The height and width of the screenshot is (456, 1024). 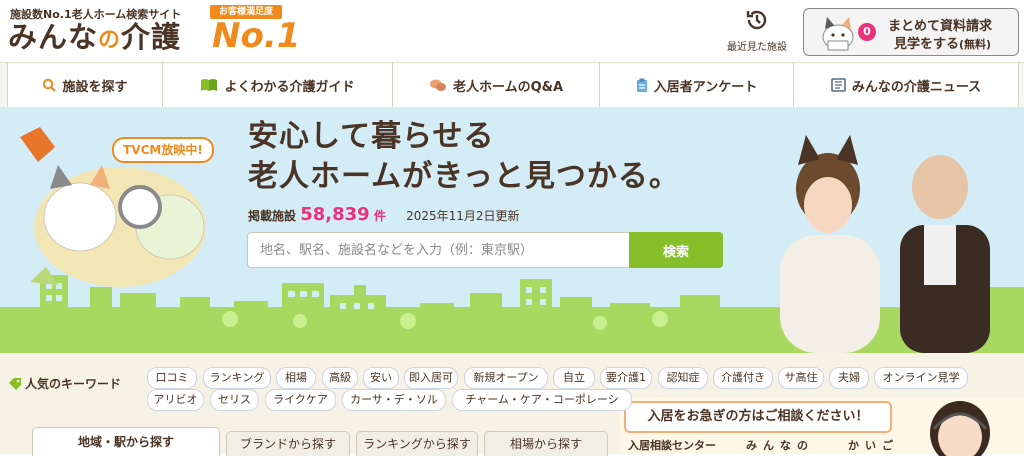 What do you see at coordinates (574, 378) in the screenshot?
I see `keyword-chip: 自立` at bounding box center [574, 378].